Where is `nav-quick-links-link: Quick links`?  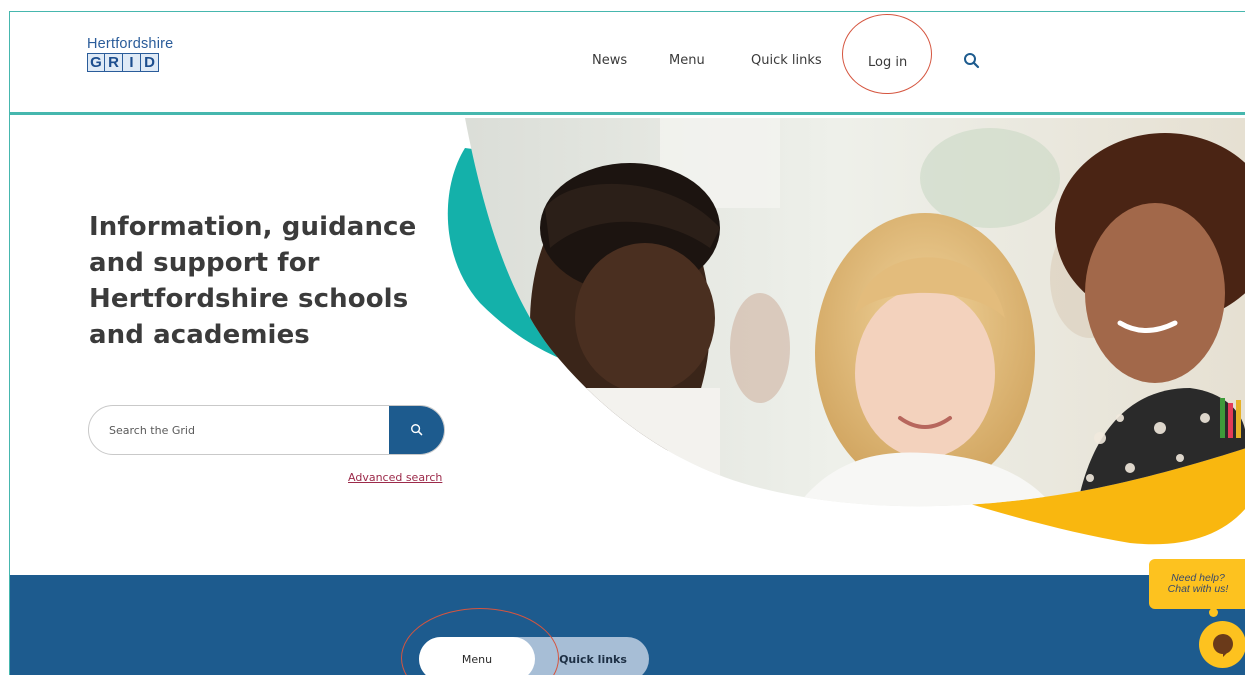
nav-quick-links-link: Quick links is located at coordinates (786, 60).